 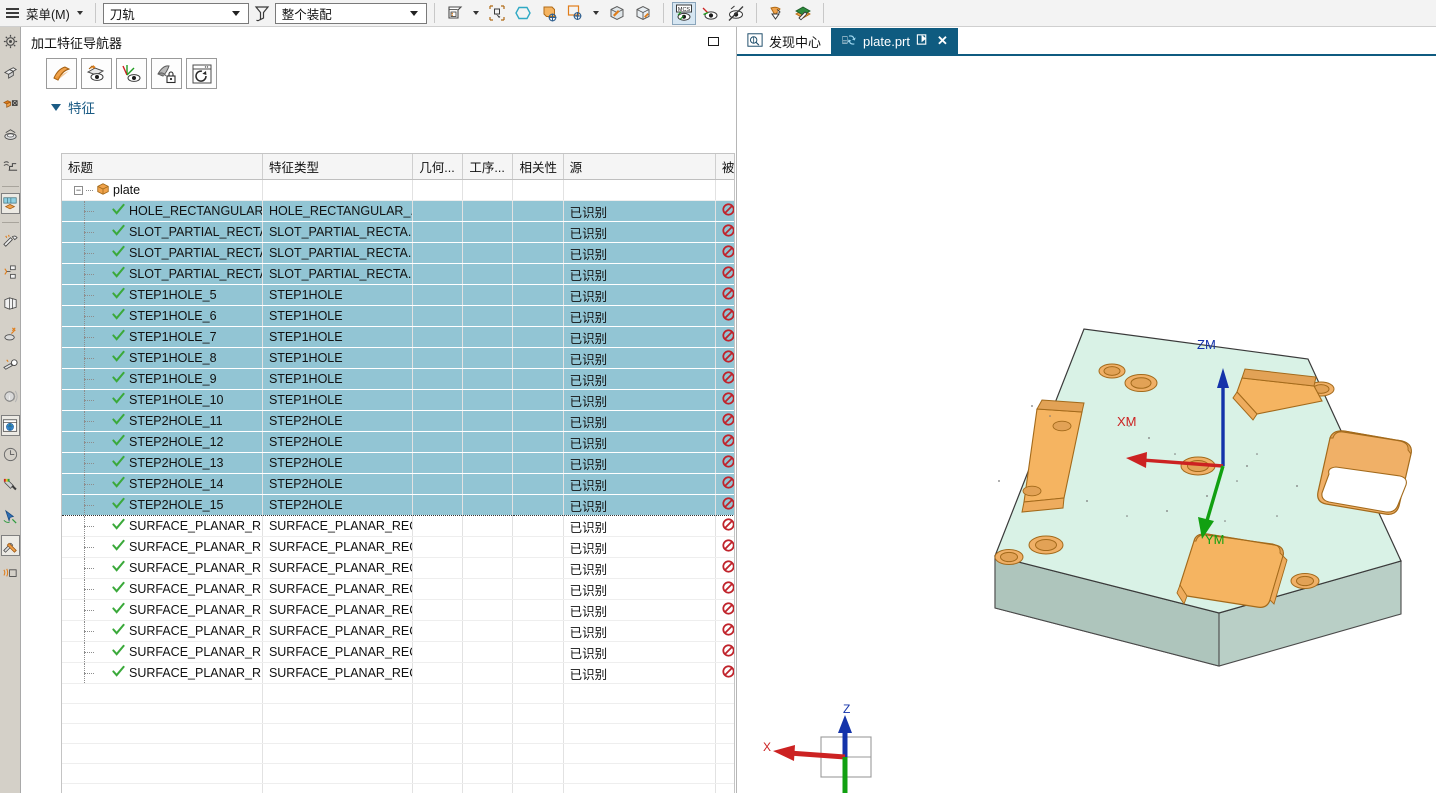 I want to click on operation-navigator-icon, so click(x=10, y=134).